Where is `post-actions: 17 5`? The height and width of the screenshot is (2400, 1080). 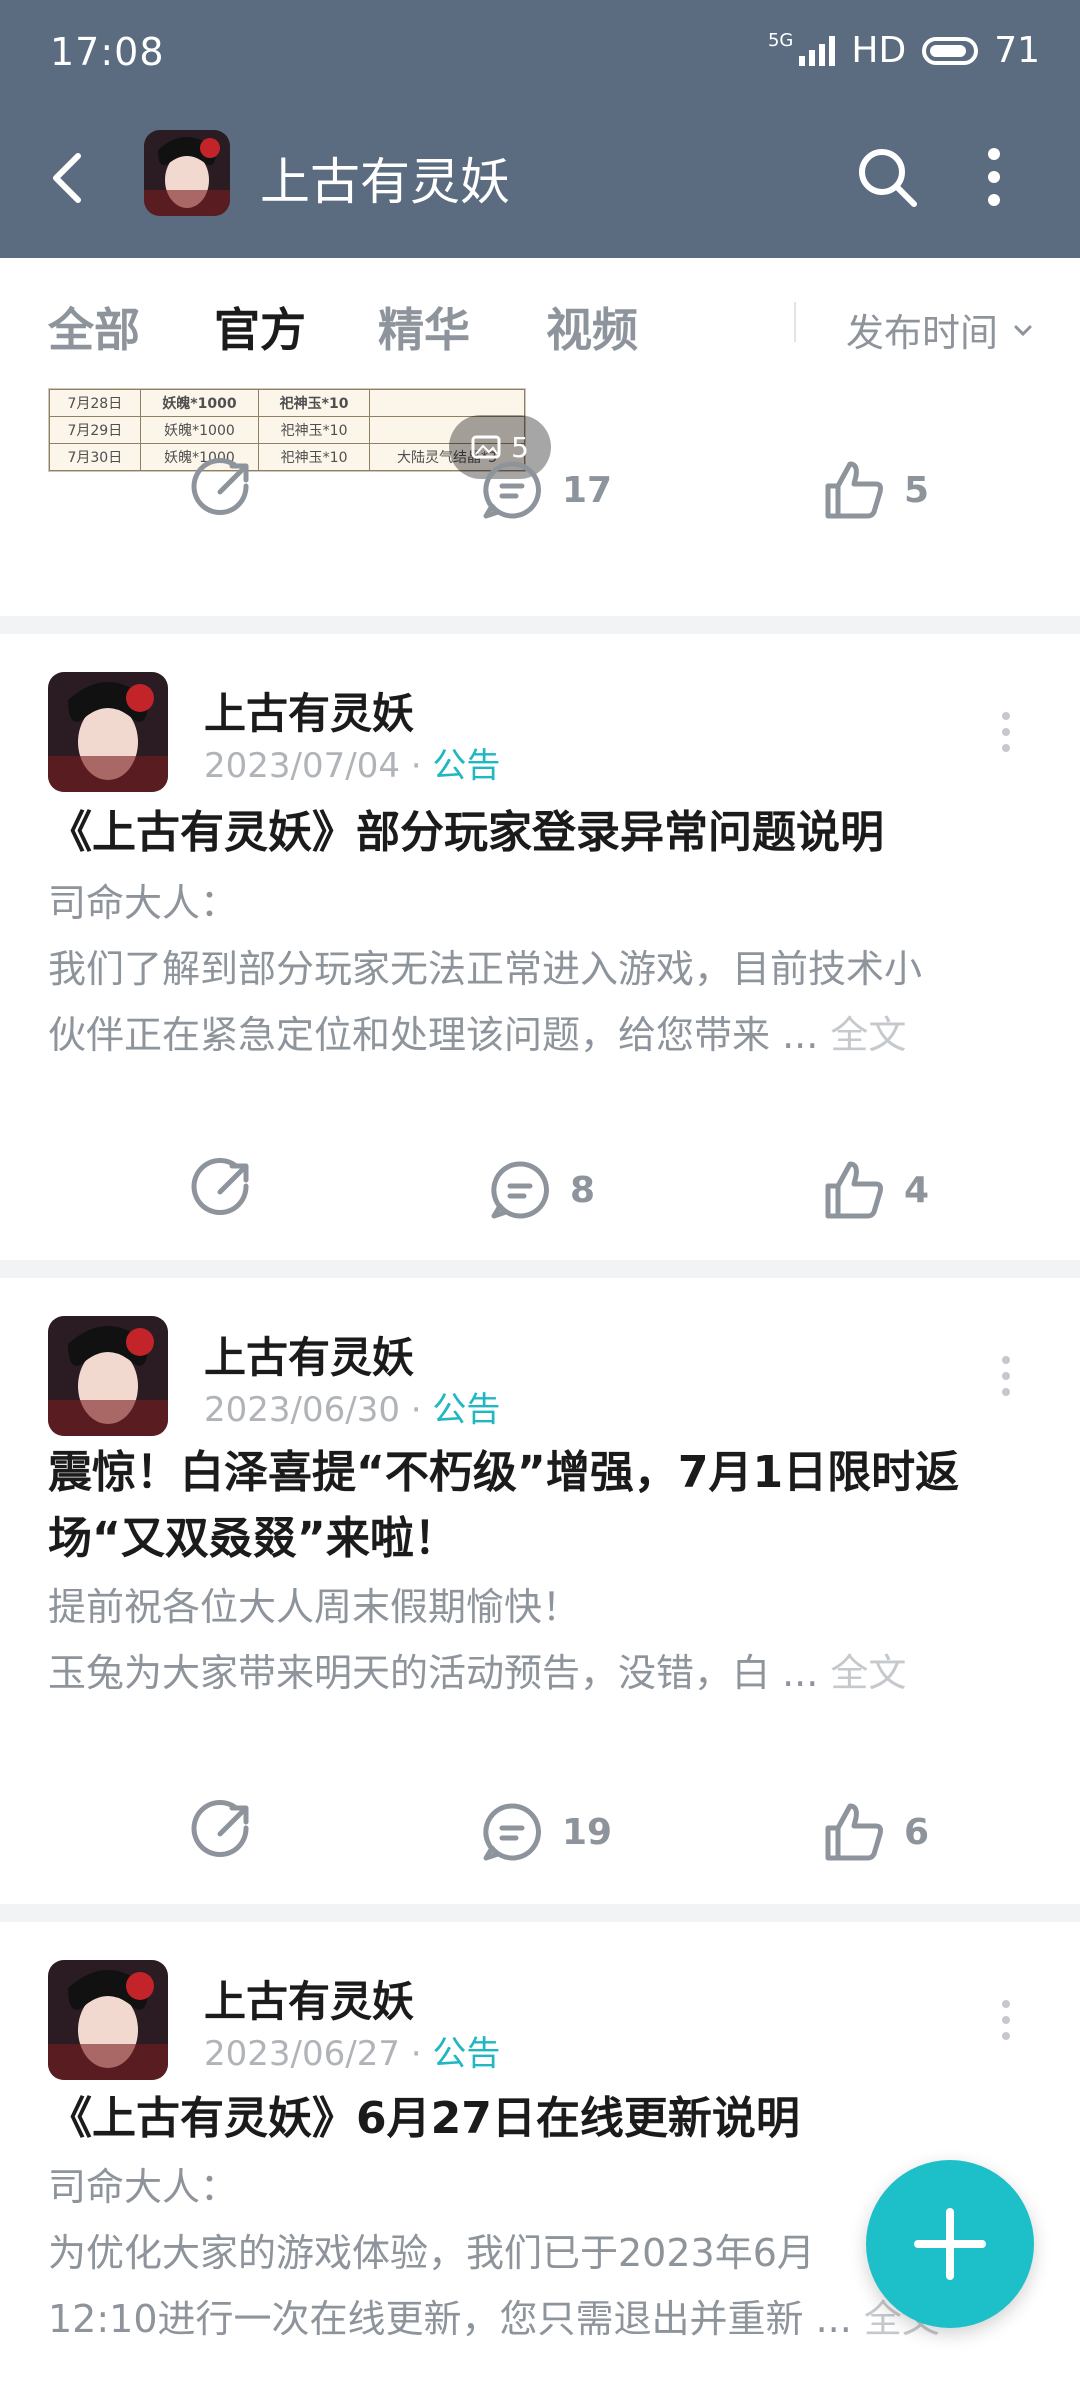 post-actions: 17 5 is located at coordinates (540, 493).